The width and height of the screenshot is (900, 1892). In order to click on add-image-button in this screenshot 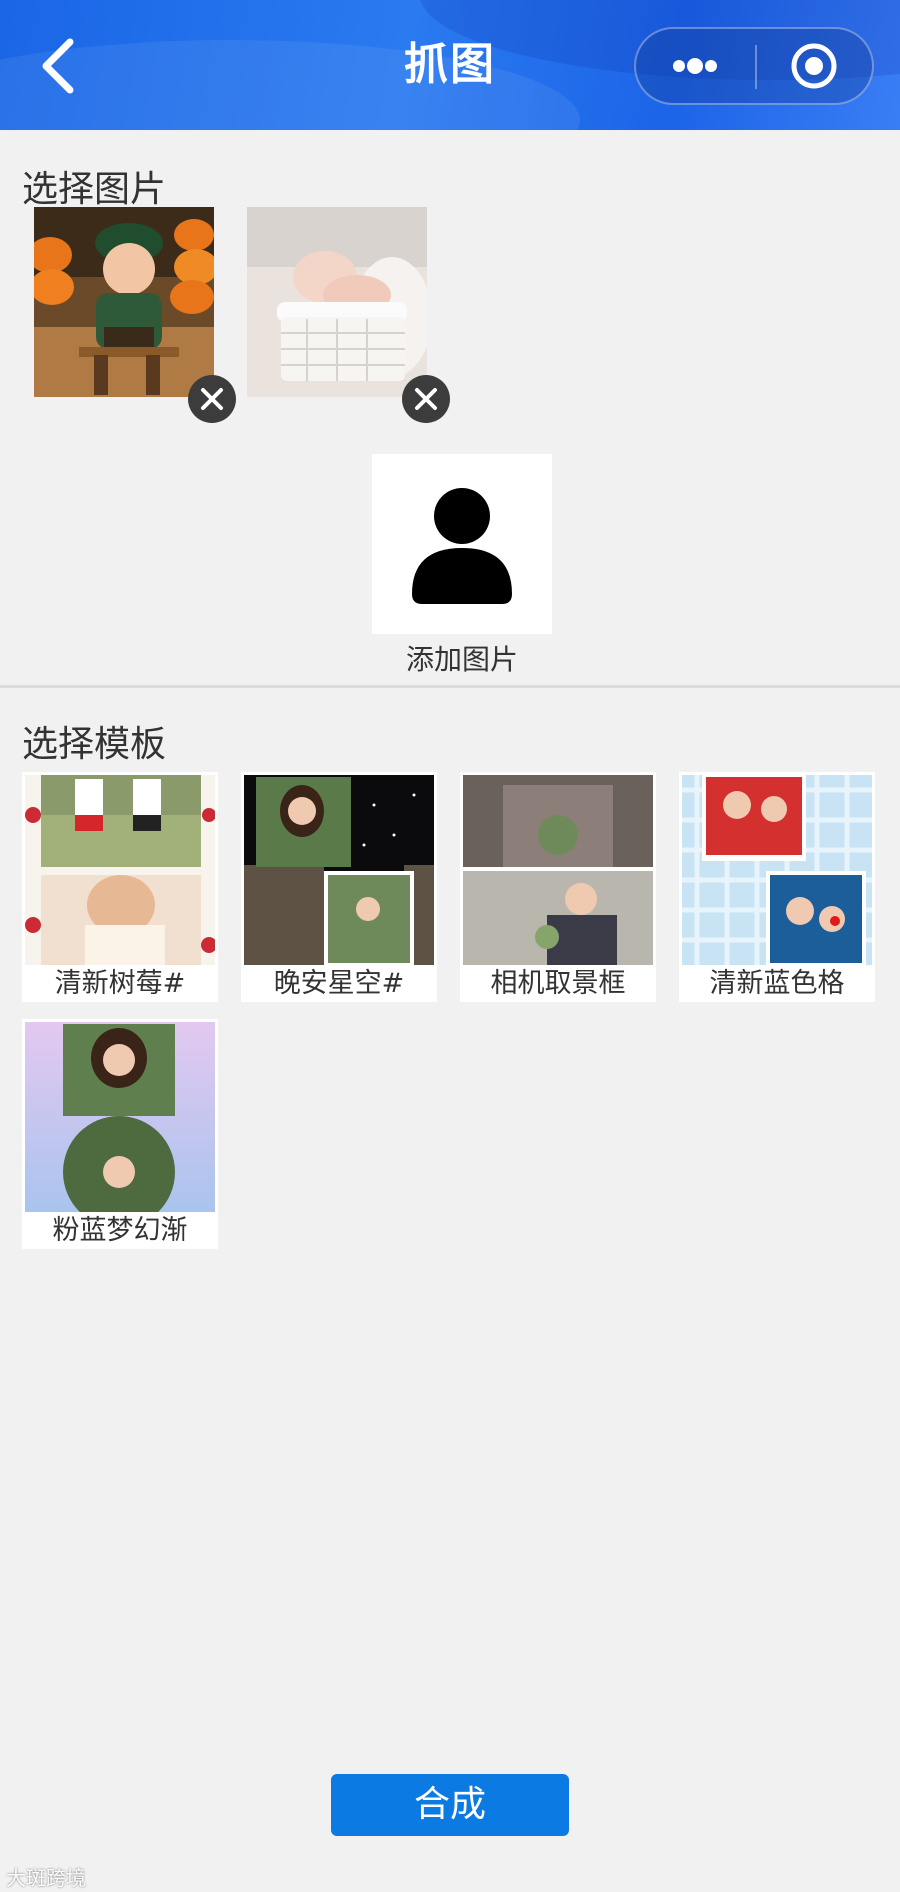, I will do `click(462, 544)`.